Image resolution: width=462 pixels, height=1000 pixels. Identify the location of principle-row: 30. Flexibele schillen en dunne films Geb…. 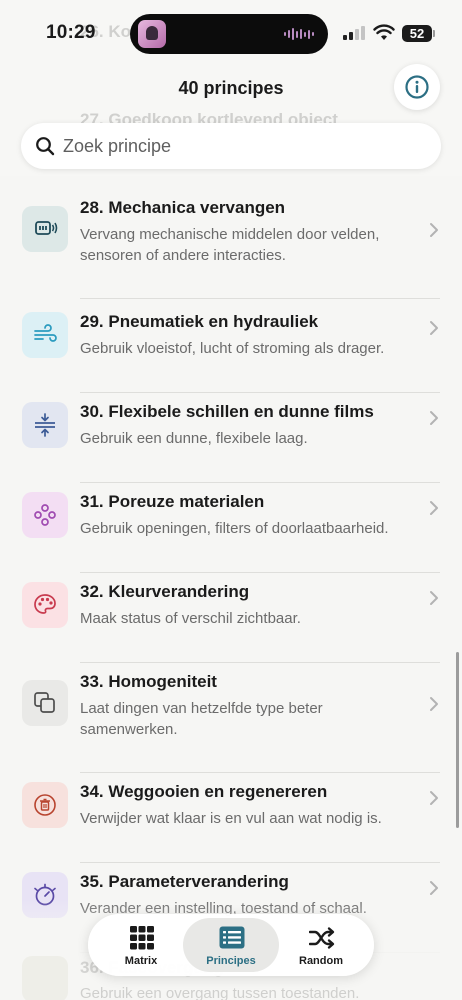
(231, 439).